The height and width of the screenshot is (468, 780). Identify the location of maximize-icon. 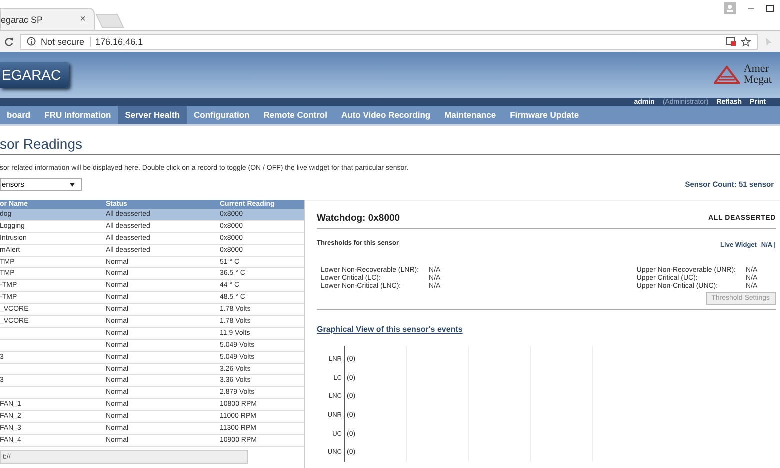
(770, 8).